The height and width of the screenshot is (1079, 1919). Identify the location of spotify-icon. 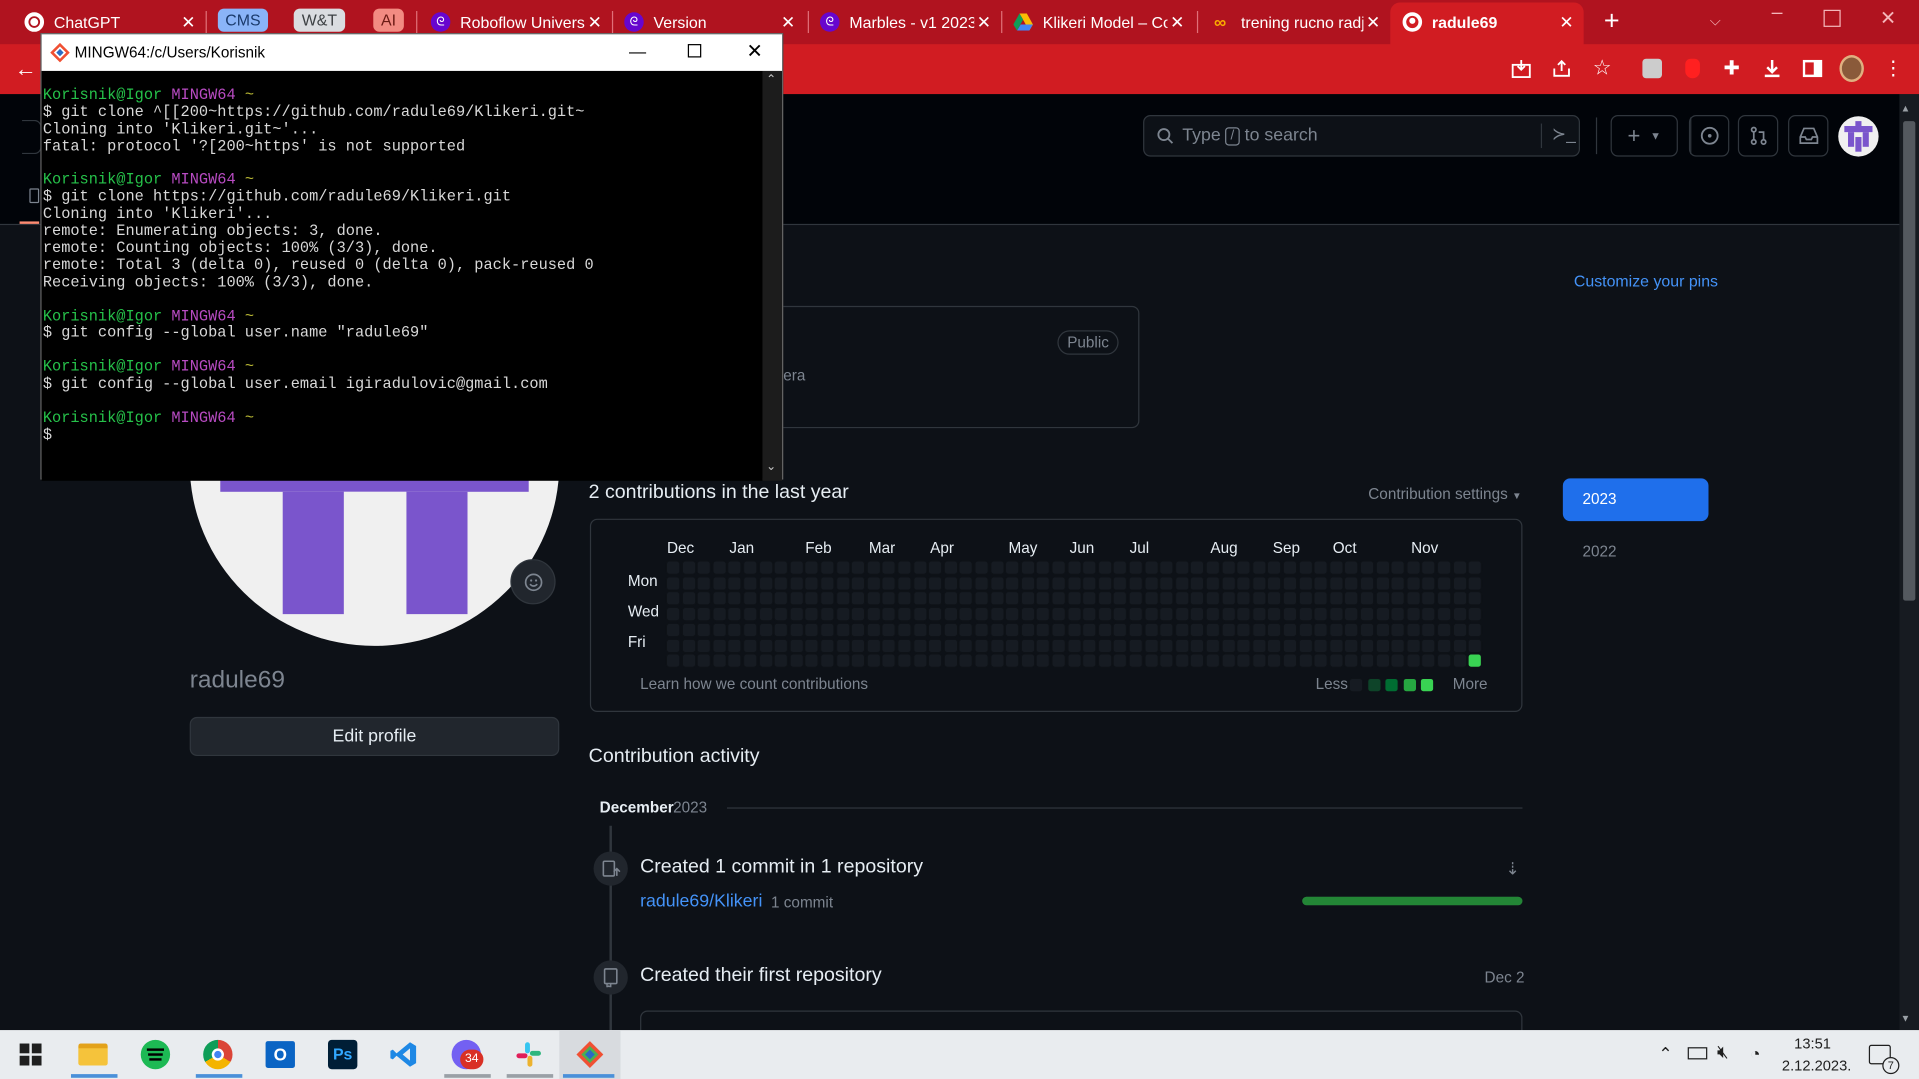
(155, 1054).